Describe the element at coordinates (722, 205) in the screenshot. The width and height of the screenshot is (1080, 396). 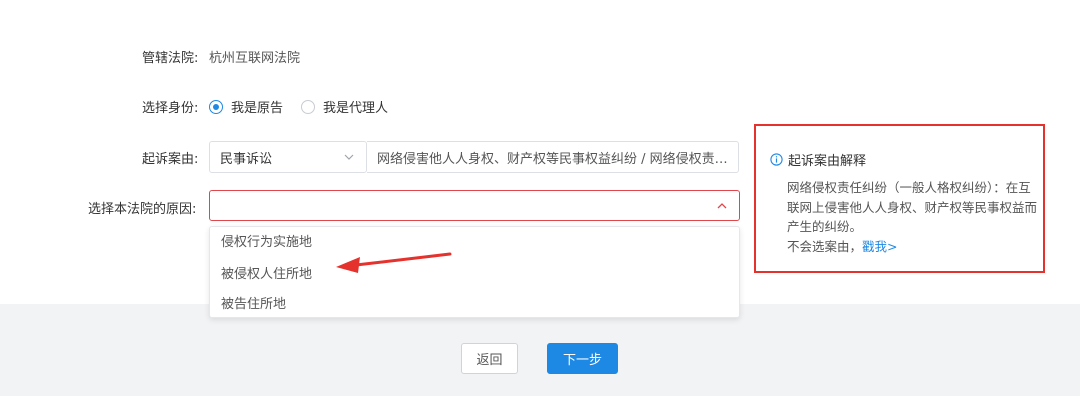
I see `chevron-up-icon` at that location.